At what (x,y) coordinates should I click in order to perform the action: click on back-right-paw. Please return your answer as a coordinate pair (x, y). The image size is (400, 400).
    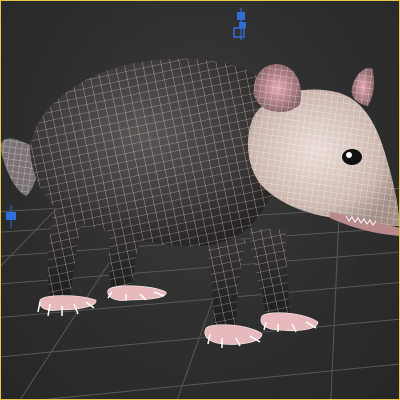
    Looking at the image, I should click on (137, 293).